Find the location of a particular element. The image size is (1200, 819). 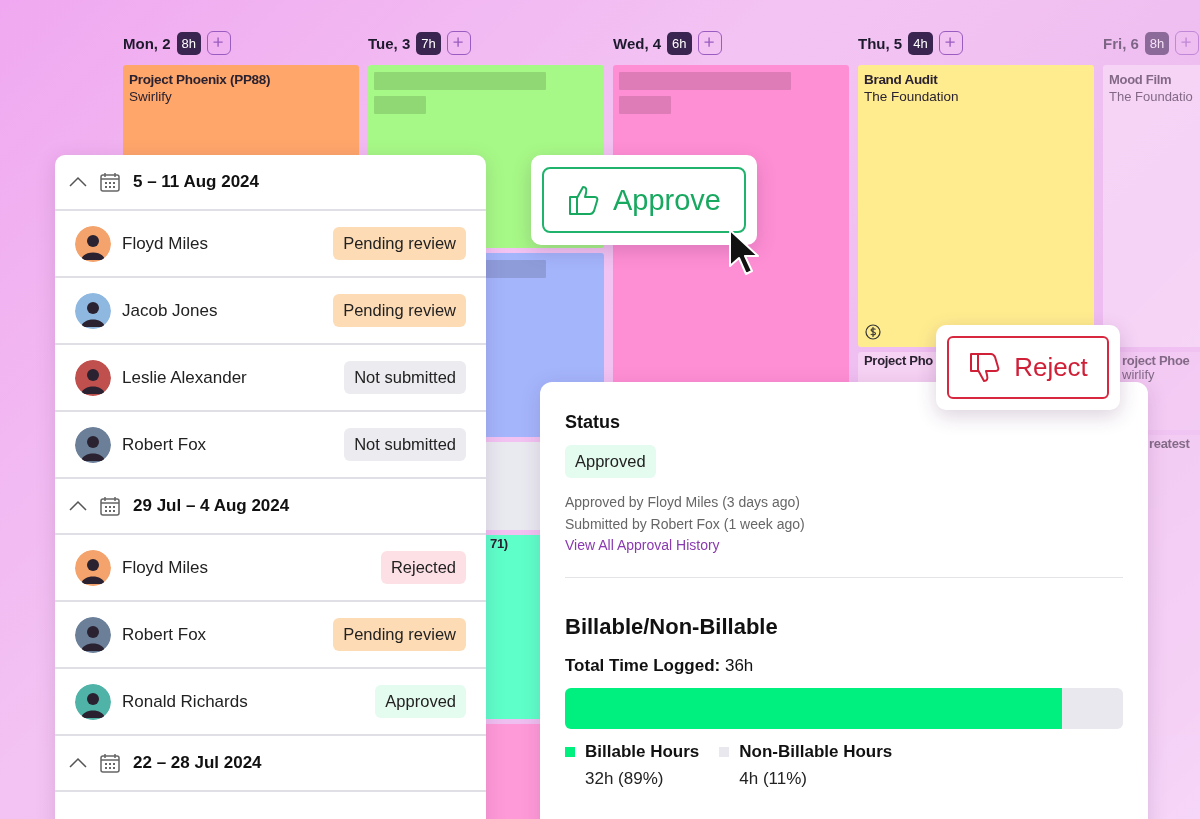

day-label: Mon, 2 is located at coordinates (147, 43).